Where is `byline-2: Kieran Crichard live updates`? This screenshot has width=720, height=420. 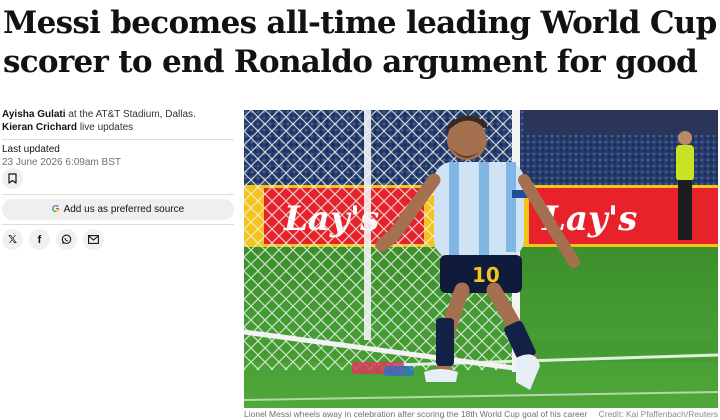
byline-2: Kieran Crichard live updates is located at coordinates (118, 127).